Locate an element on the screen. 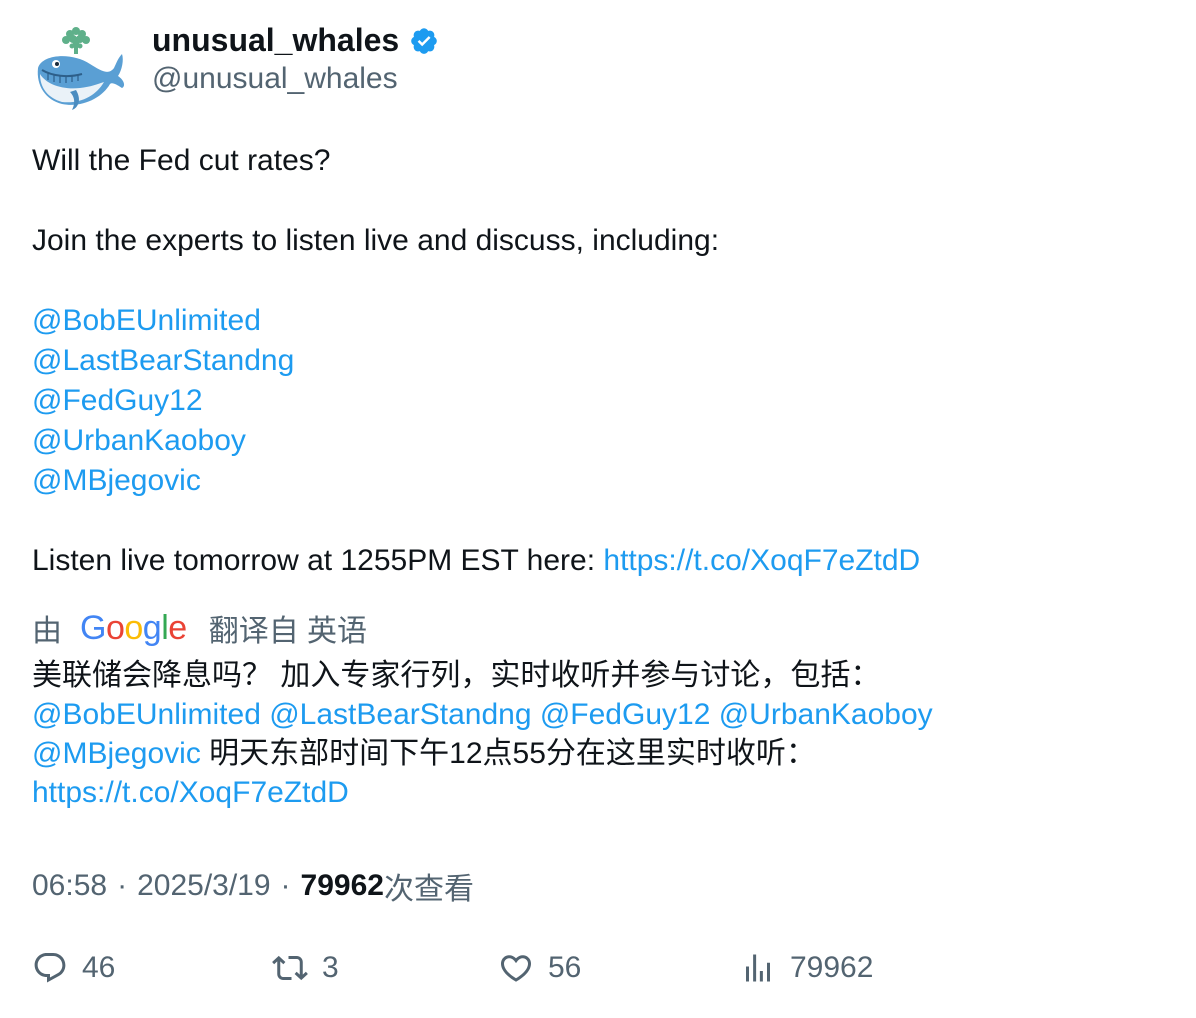 The image size is (1196, 1018). reply-button: 46 is located at coordinates (73, 968).